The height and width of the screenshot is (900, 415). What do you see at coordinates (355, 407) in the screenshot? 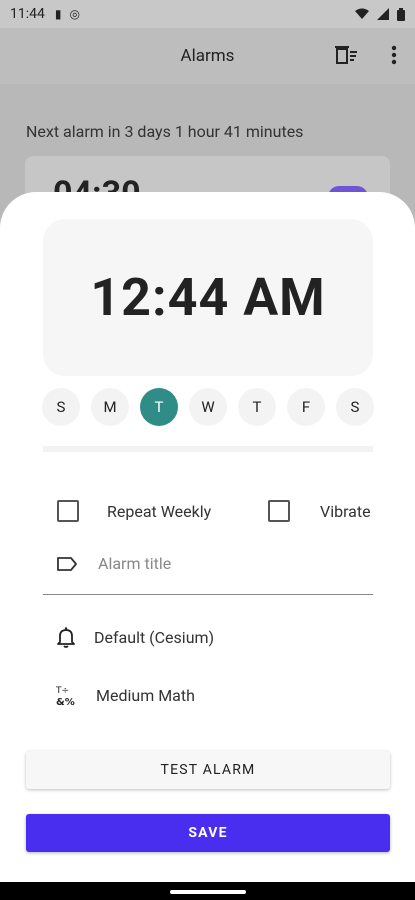
I see `day-saturday: S` at bounding box center [355, 407].